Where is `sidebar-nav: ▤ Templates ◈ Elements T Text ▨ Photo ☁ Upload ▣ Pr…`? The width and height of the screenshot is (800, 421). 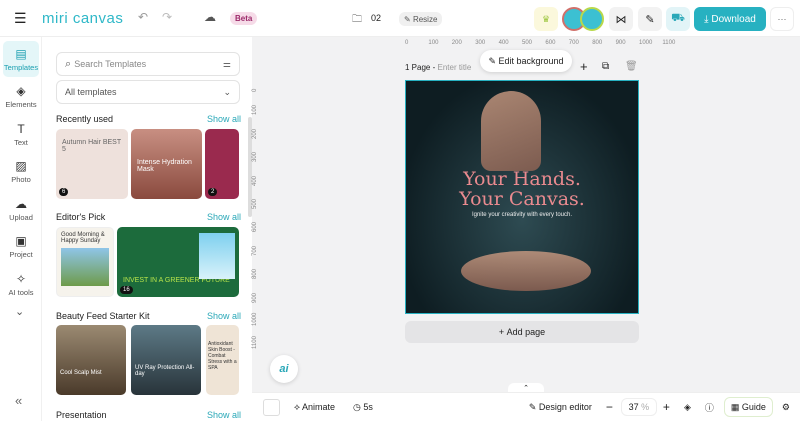
sidebar-nav: ▤ Templates ◈ Elements T Text ▨ Photo ☁ Upload ▣ Pr… is located at coordinates (21, 229).